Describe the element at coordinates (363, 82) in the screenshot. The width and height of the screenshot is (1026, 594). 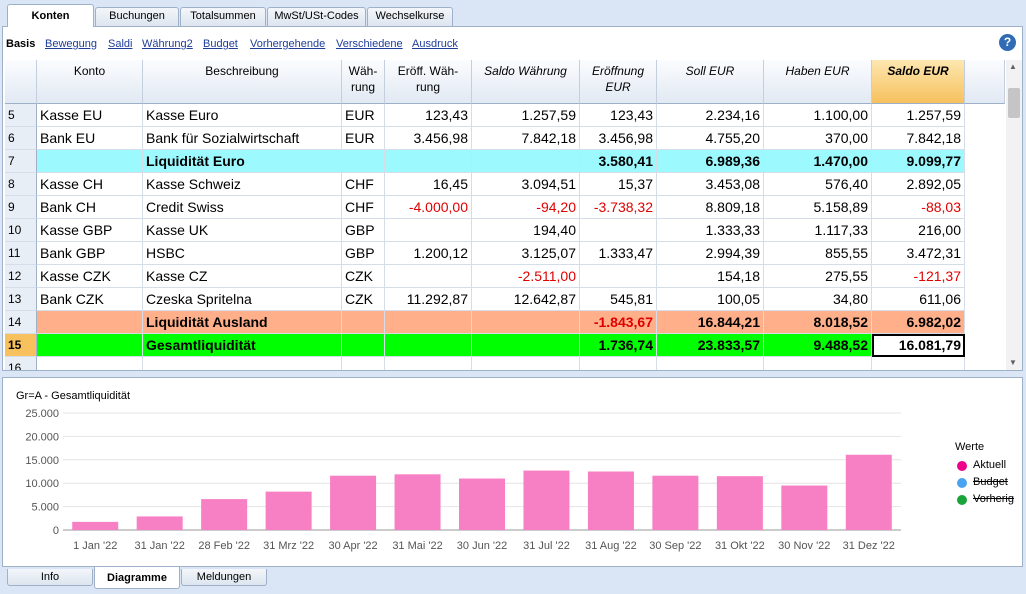
I see `header-waehrung: Wäh- rung` at that location.